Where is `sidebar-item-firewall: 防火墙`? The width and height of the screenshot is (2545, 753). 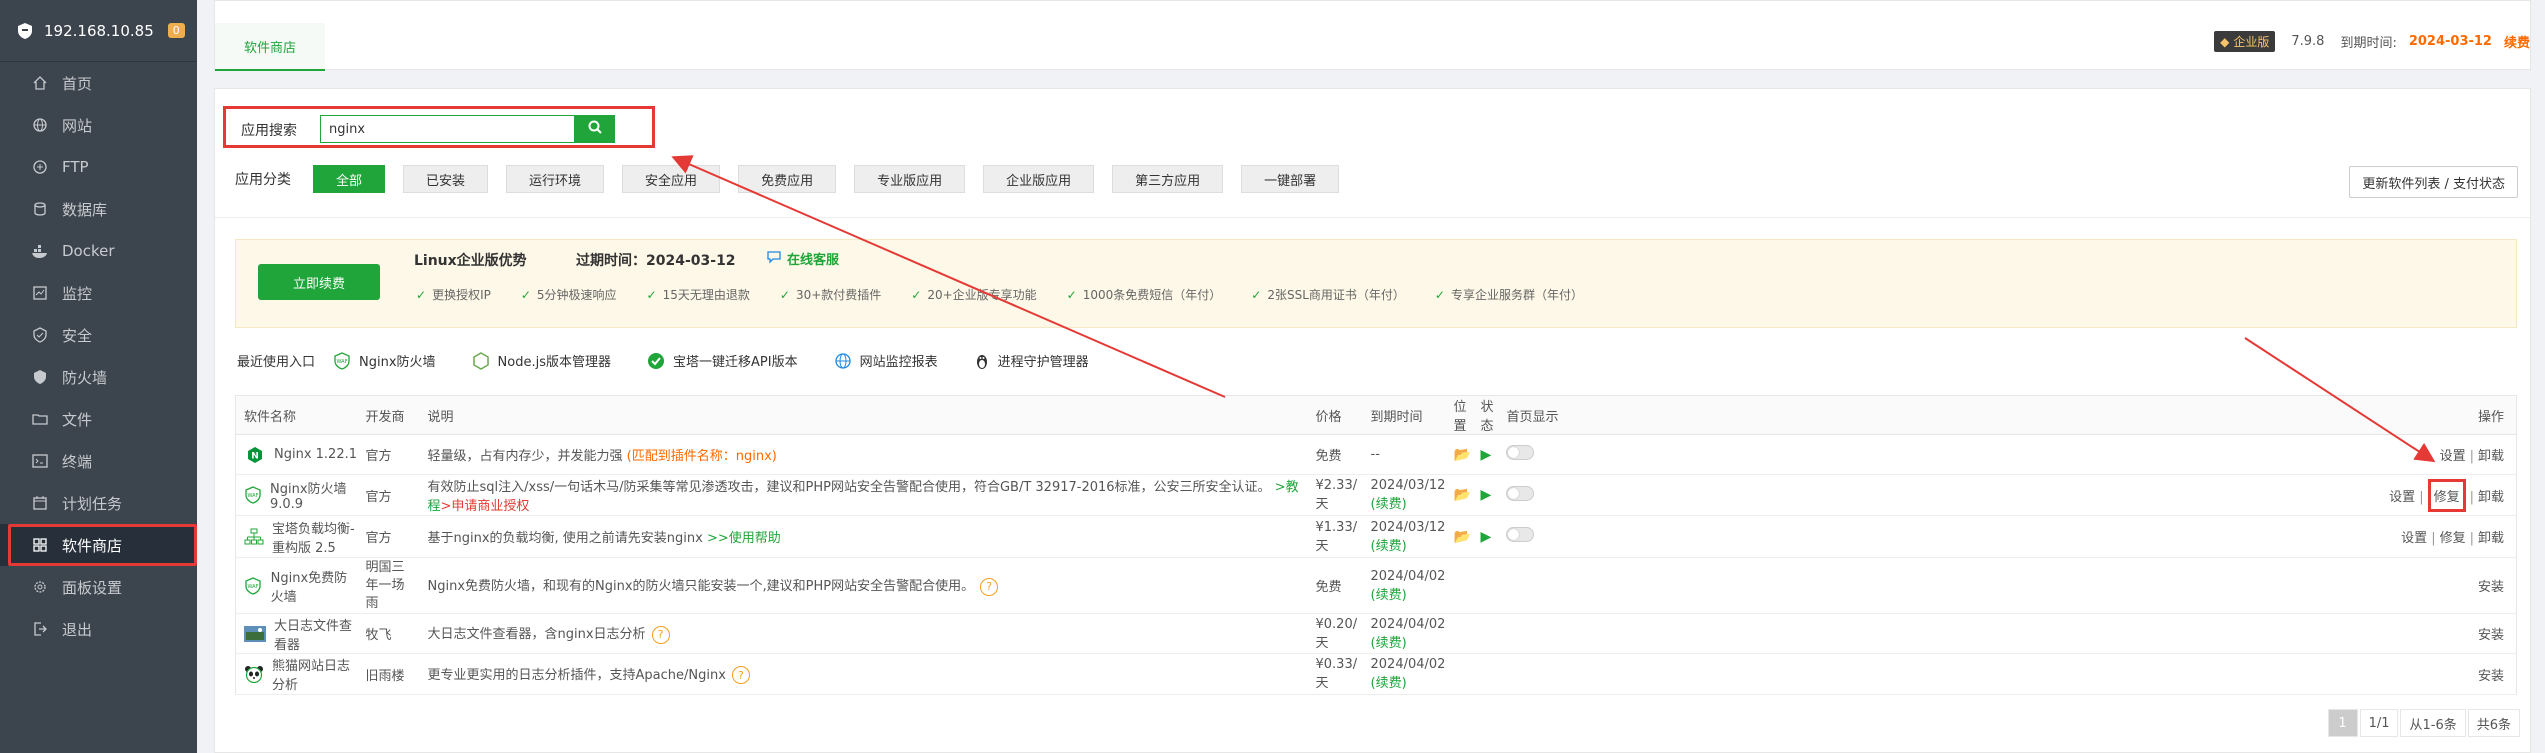
sidebar-item-firewall: 防火墙 is located at coordinates (98, 377).